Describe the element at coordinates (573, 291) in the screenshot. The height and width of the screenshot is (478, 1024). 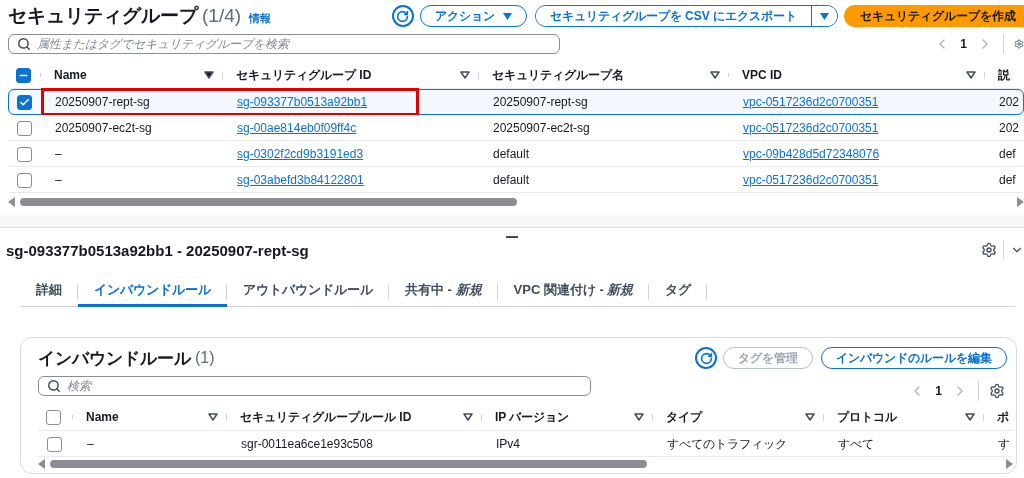
I see `tab: VPC 関連付け - 新規` at that location.